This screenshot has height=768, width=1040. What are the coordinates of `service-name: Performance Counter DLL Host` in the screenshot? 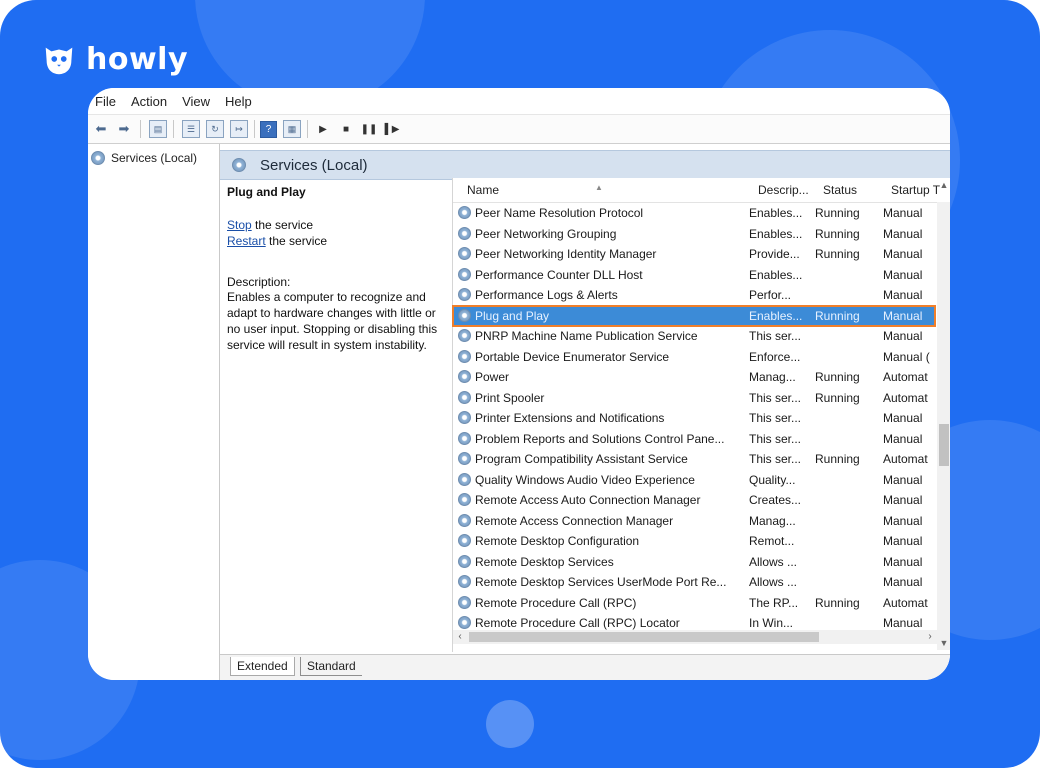 It's located at (559, 274).